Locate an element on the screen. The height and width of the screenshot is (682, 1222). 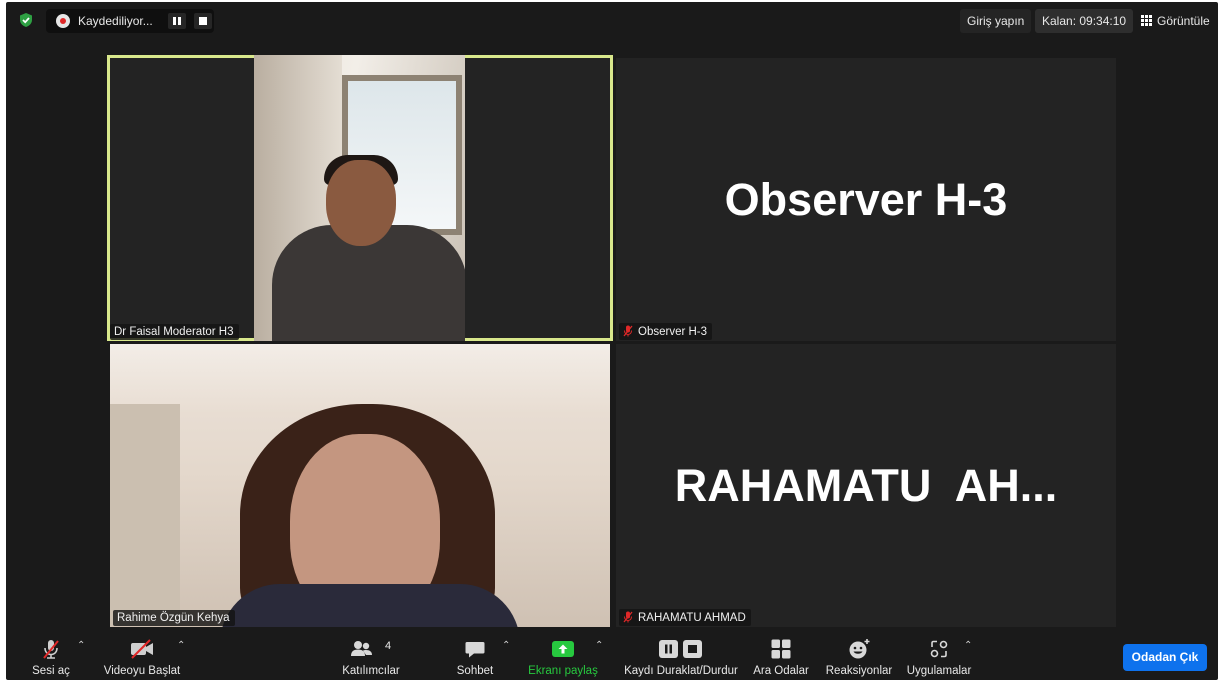
apps-button: Uygulamalar is located at coordinates (939, 655).